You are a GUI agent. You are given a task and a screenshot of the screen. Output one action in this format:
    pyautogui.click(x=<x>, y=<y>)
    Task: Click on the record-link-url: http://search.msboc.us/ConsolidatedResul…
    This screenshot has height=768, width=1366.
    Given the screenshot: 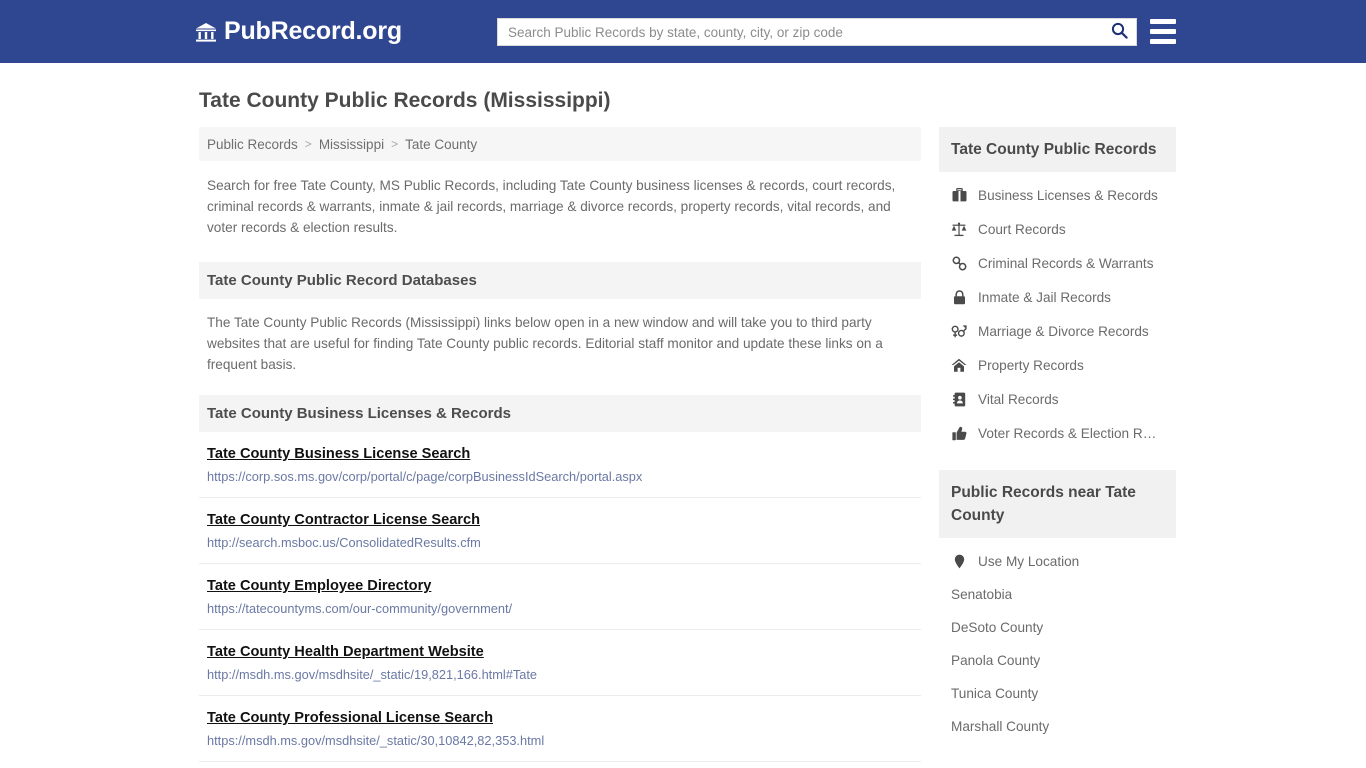 What is the action you would take?
    pyautogui.click(x=560, y=542)
    